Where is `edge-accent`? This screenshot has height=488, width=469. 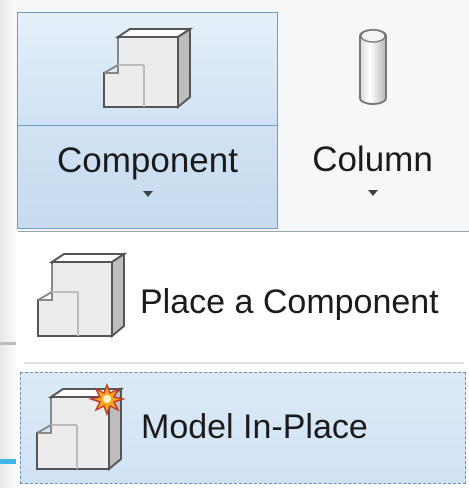
edge-accent is located at coordinates (8, 461).